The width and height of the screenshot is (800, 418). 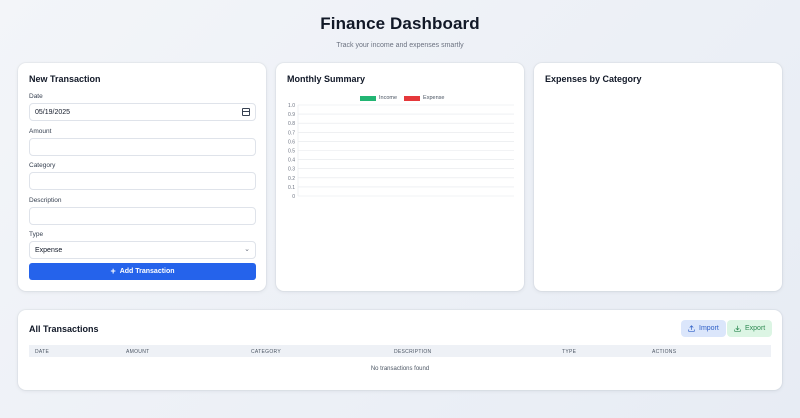 What do you see at coordinates (291, 115) in the screenshot?
I see `y-tick-label: 0.9` at bounding box center [291, 115].